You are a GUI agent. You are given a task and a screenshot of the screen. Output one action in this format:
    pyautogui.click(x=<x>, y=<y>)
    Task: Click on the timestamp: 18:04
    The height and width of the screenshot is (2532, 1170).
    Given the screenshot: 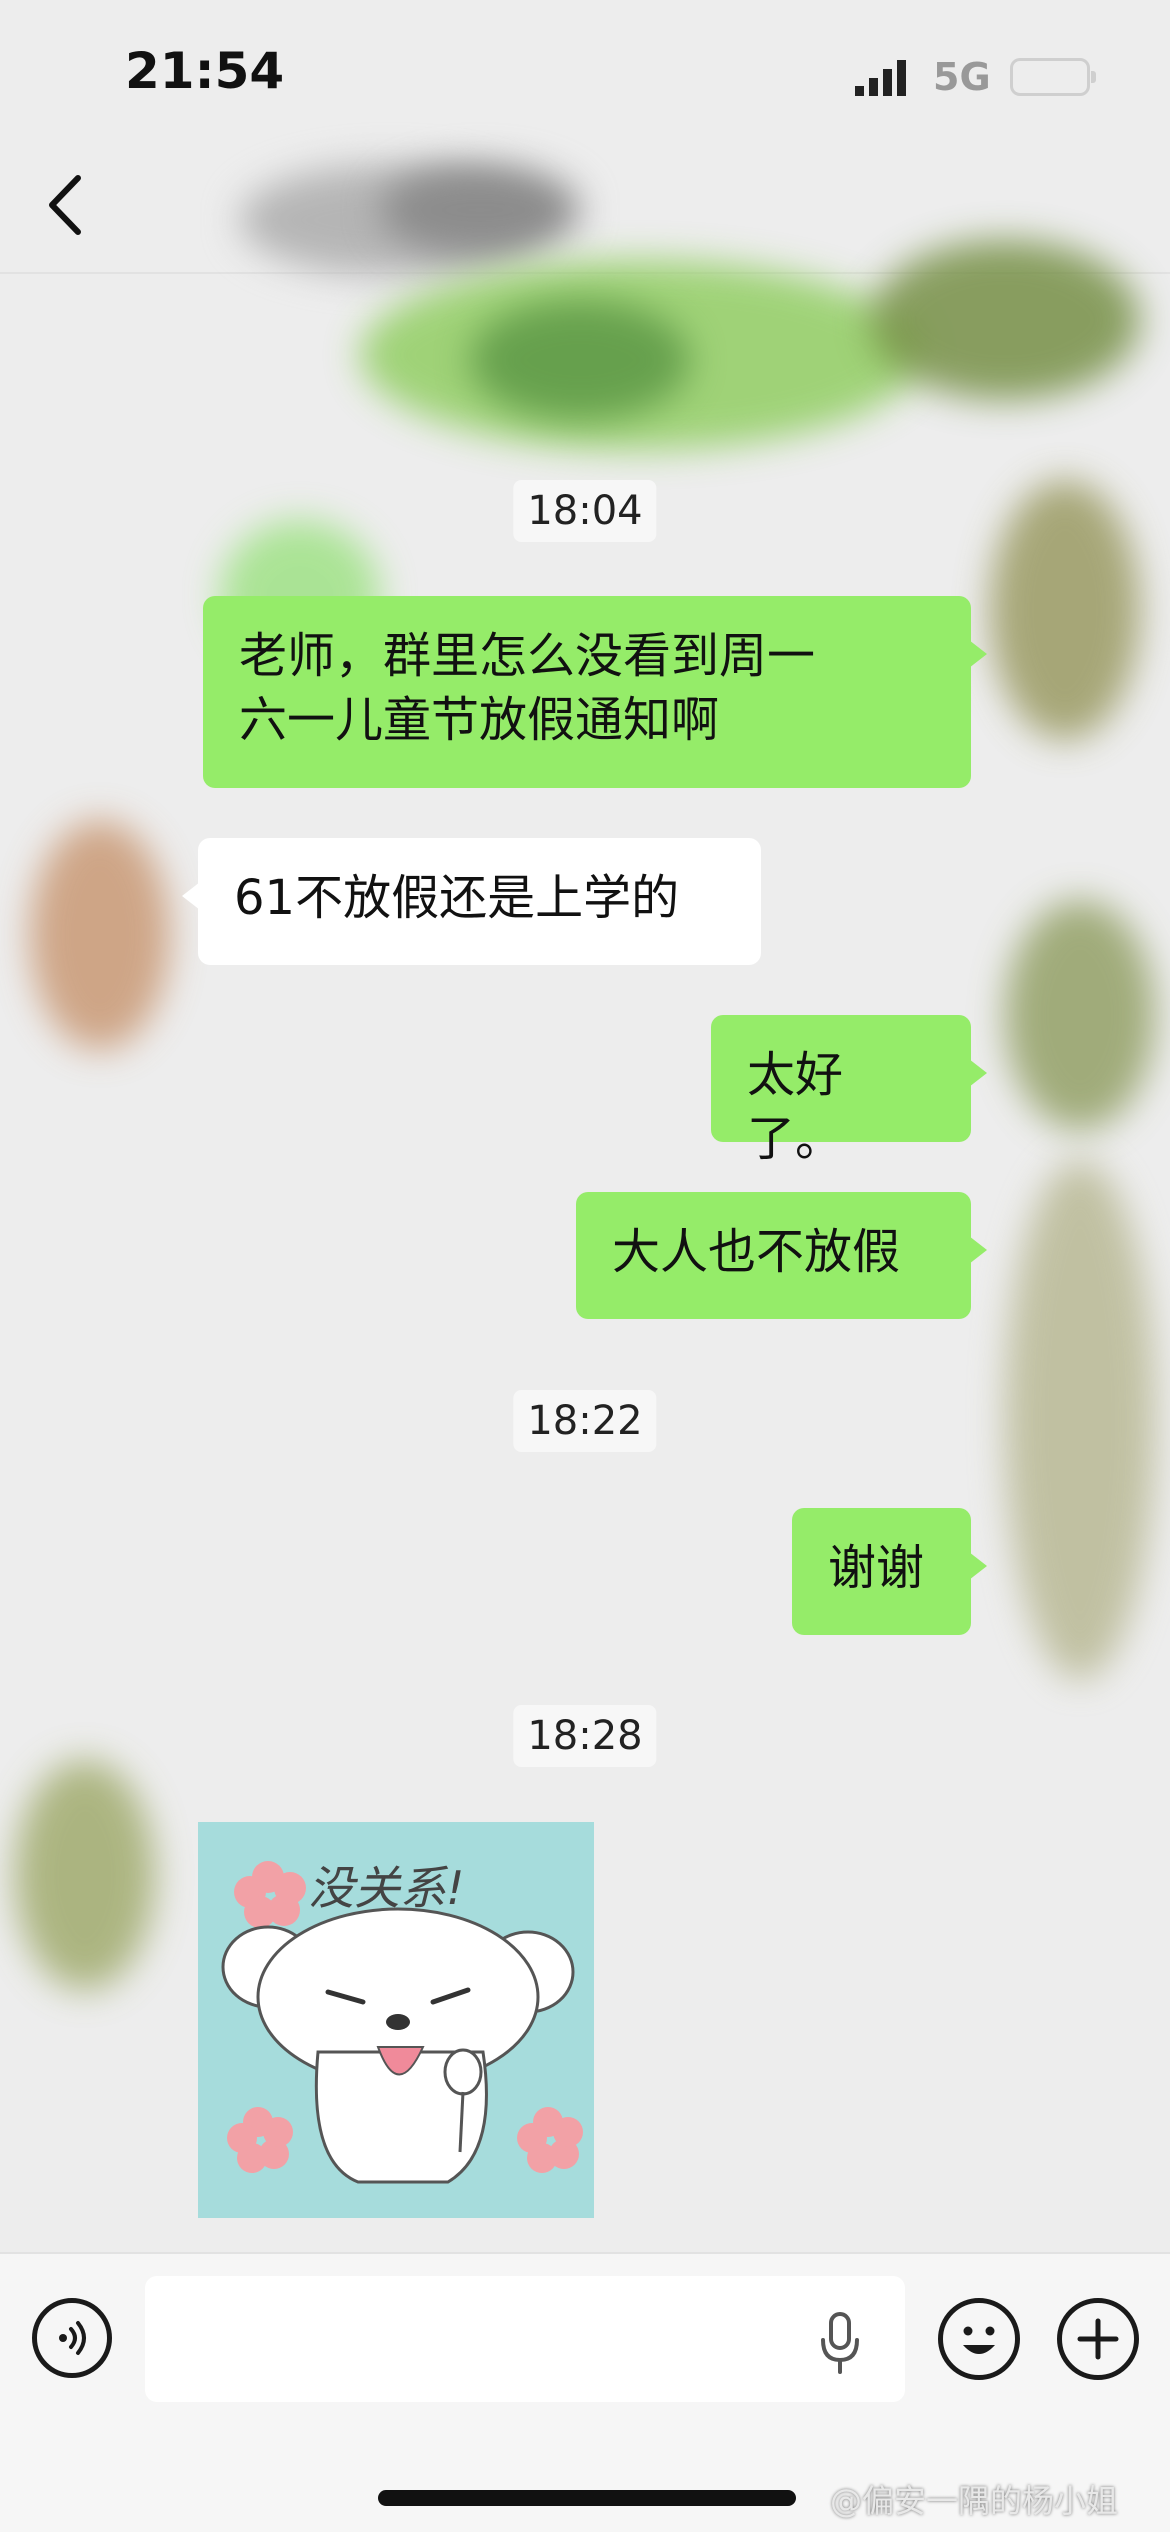 What is the action you would take?
    pyautogui.click(x=585, y=511)
    